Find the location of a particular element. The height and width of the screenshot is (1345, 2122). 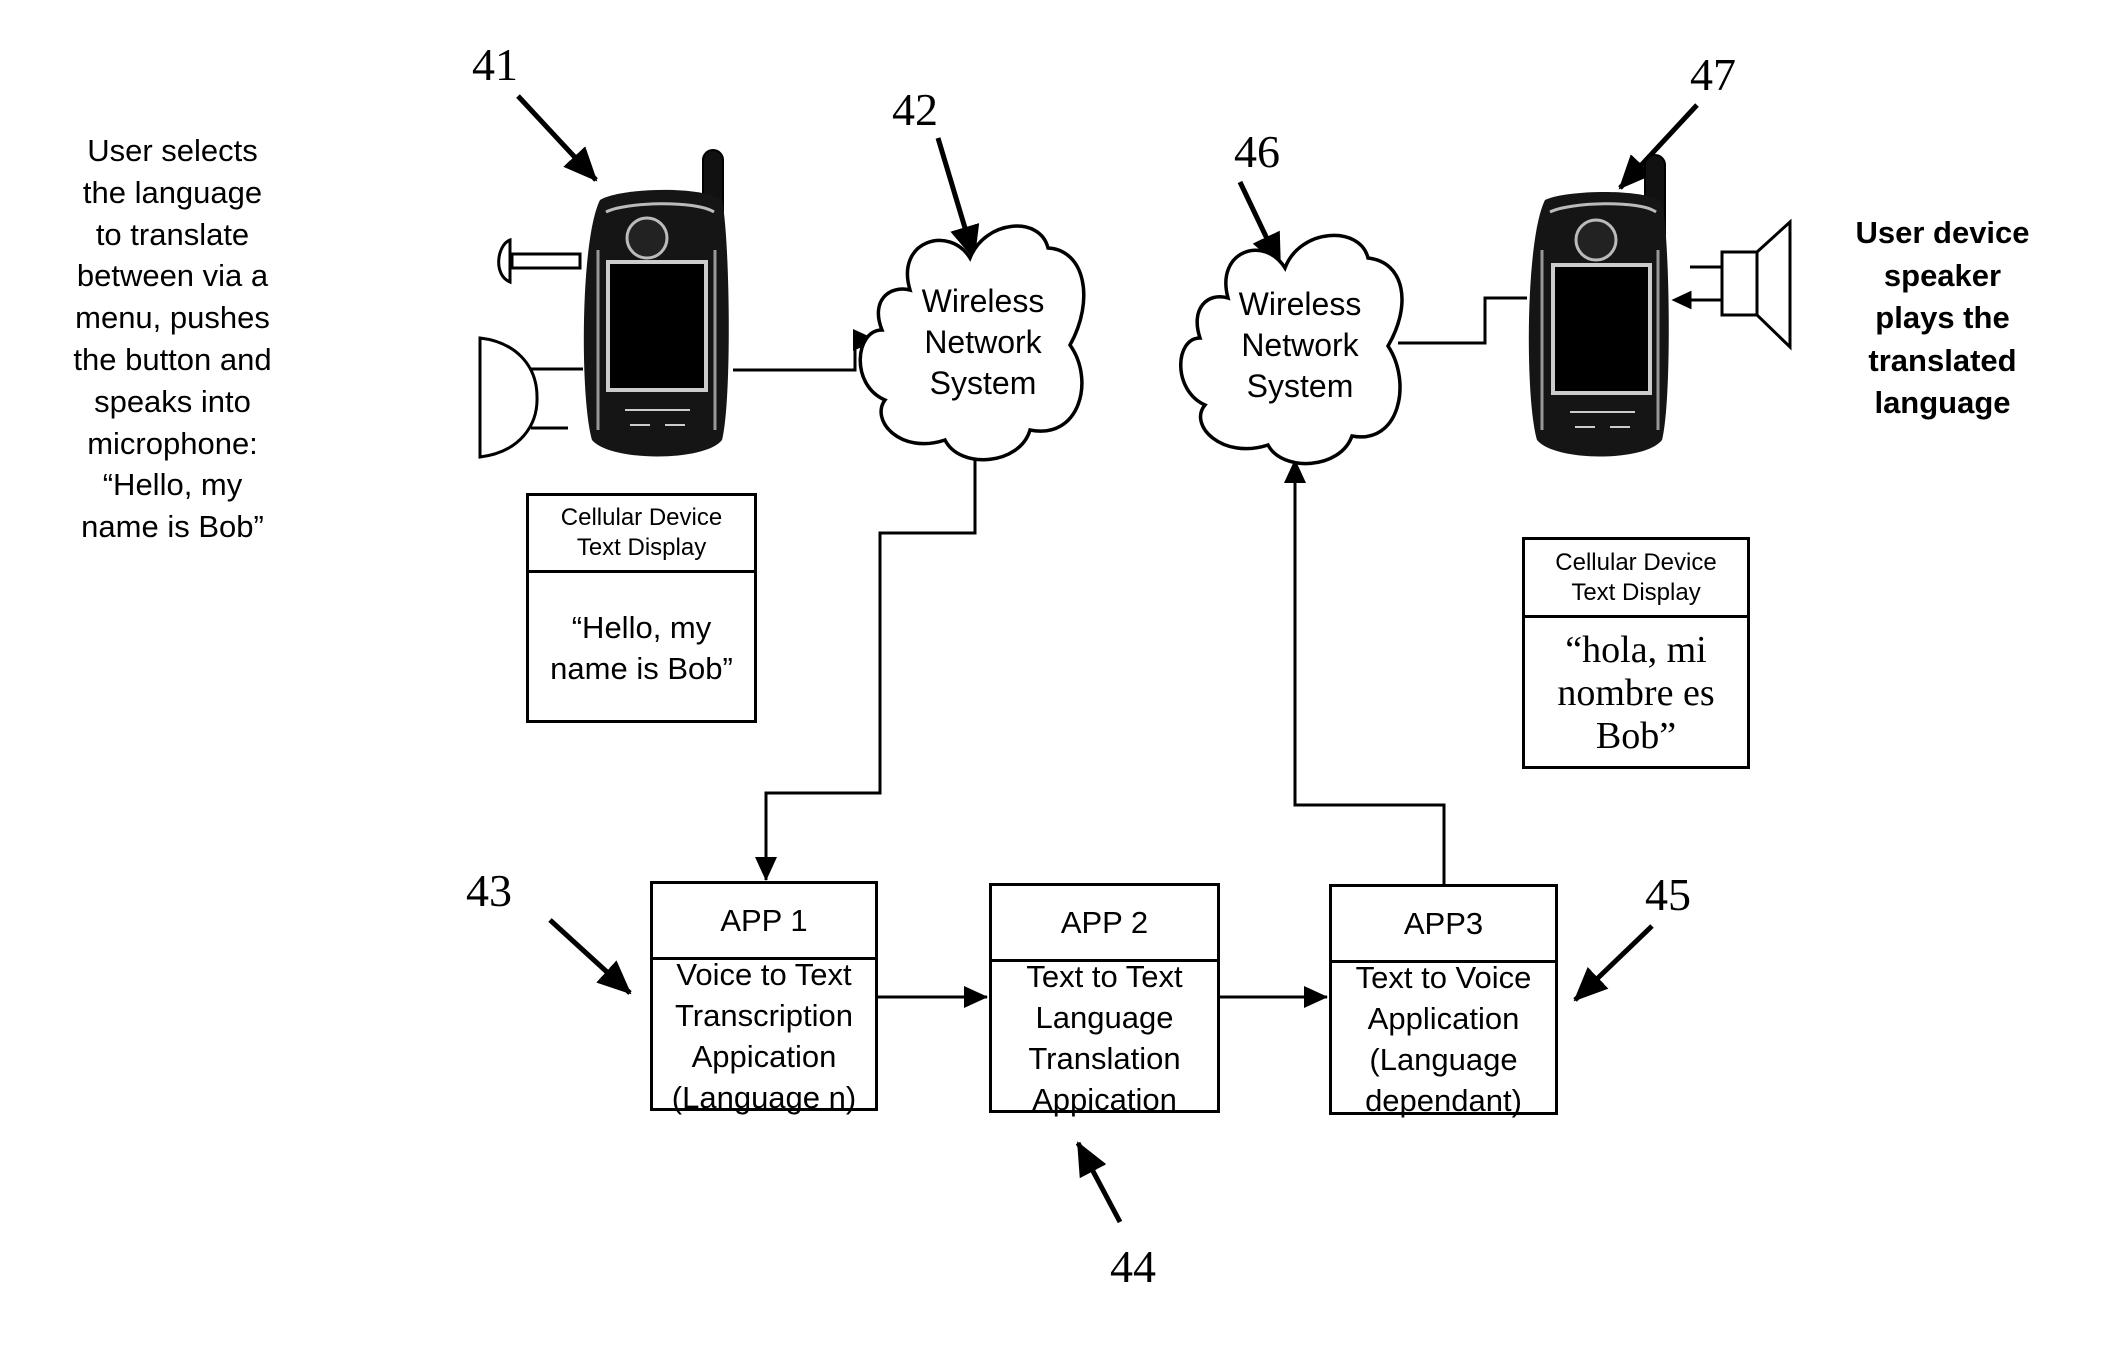

app-description-line: (Language is located at coordinates (1443, 1059).